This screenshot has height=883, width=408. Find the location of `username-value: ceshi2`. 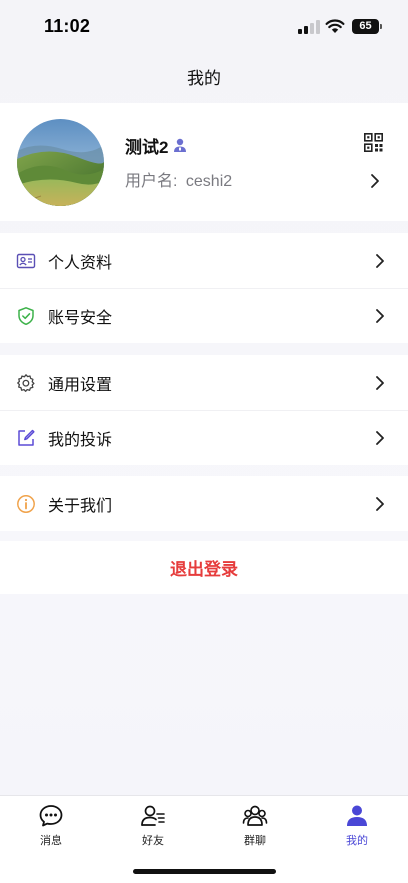

username-value: ceshi2 is located at coordinates (209, 181).